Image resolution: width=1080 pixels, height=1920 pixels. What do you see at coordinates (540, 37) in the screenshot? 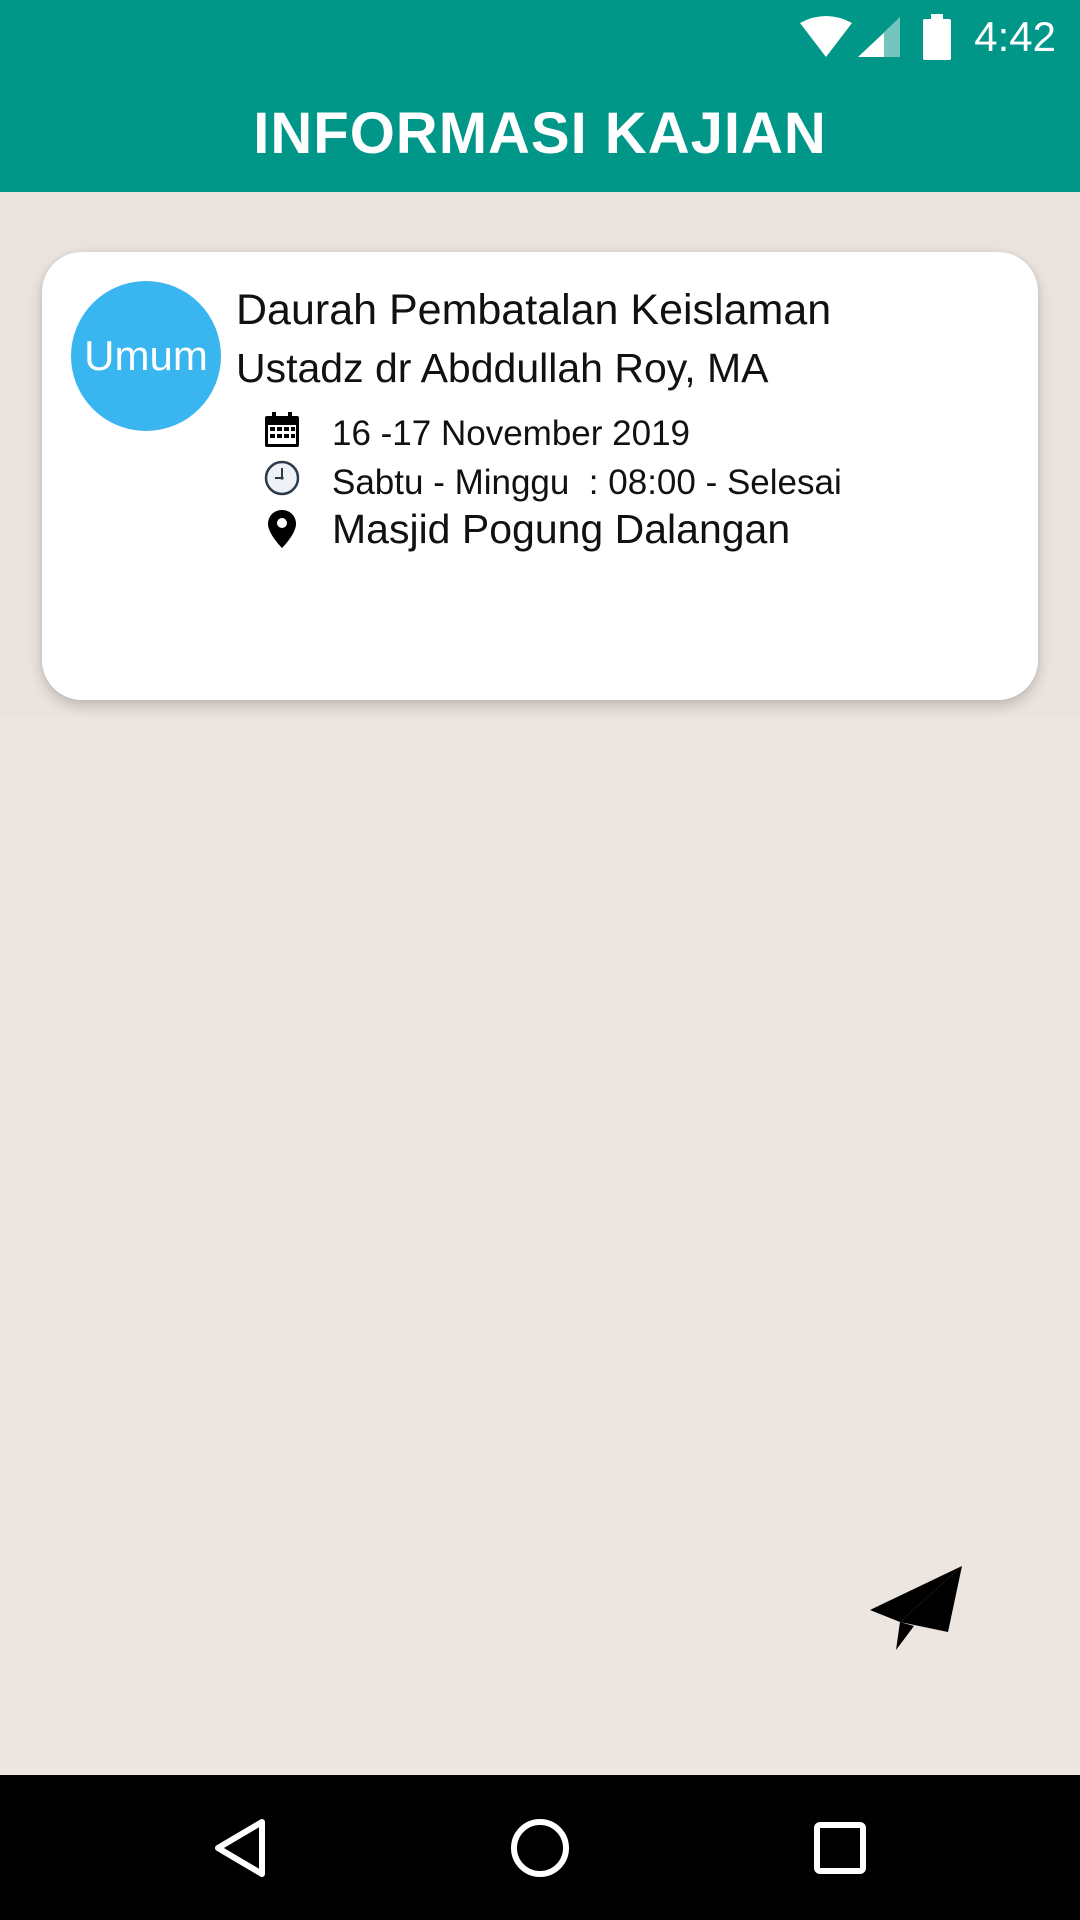
I see `status-bar: 4:42` at bounding box center [540, 37].